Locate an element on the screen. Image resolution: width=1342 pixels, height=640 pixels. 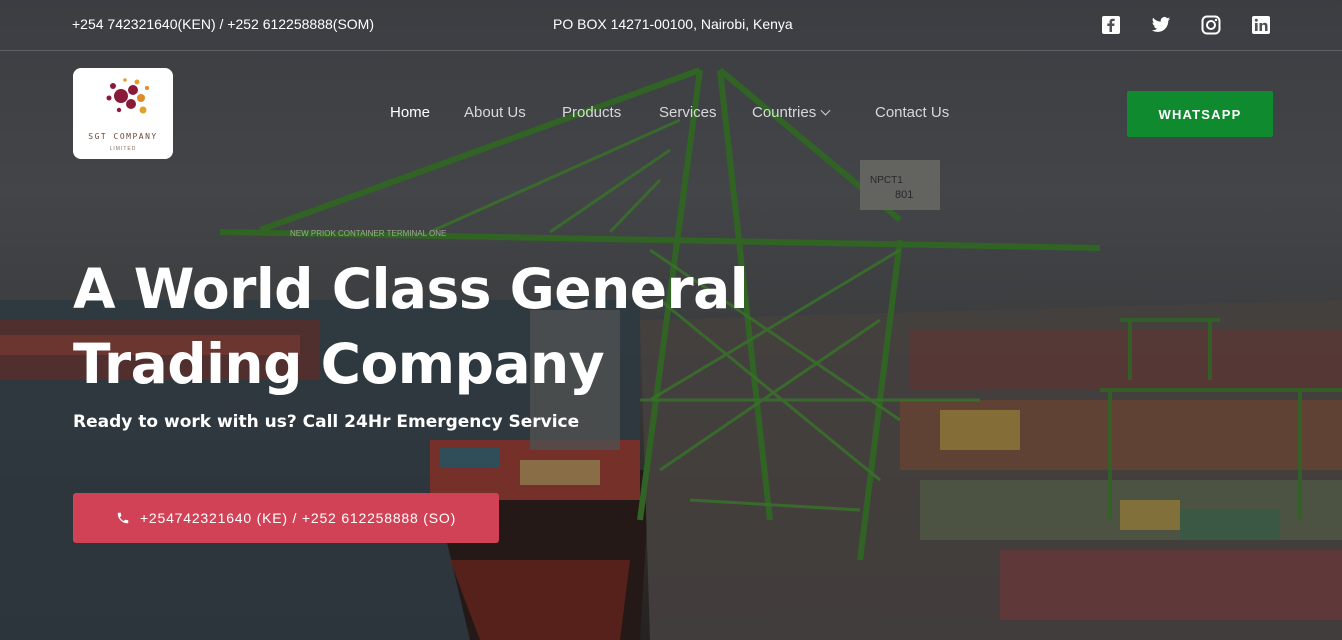
nav-item-countries: Countries is located at coordinates (791, 112).